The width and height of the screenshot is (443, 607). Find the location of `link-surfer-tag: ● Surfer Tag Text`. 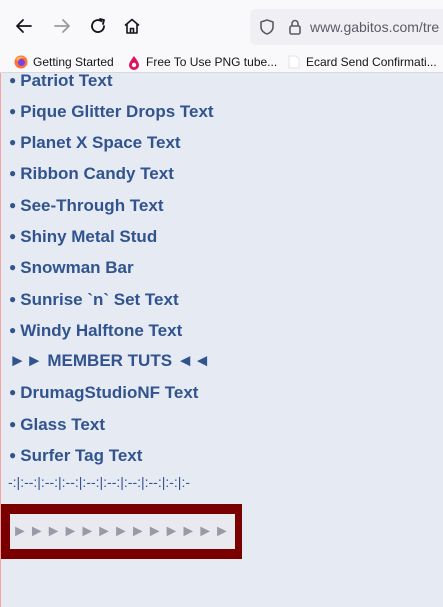

link-surfer-tag: ● Surfer Tag Text is located at coordinates (75, 455).